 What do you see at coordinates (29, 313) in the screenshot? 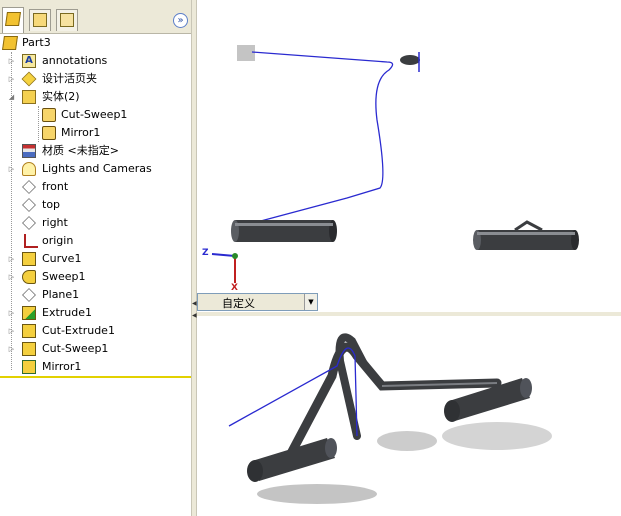
I see `extrude-icon` at bounding box center [29, 313].